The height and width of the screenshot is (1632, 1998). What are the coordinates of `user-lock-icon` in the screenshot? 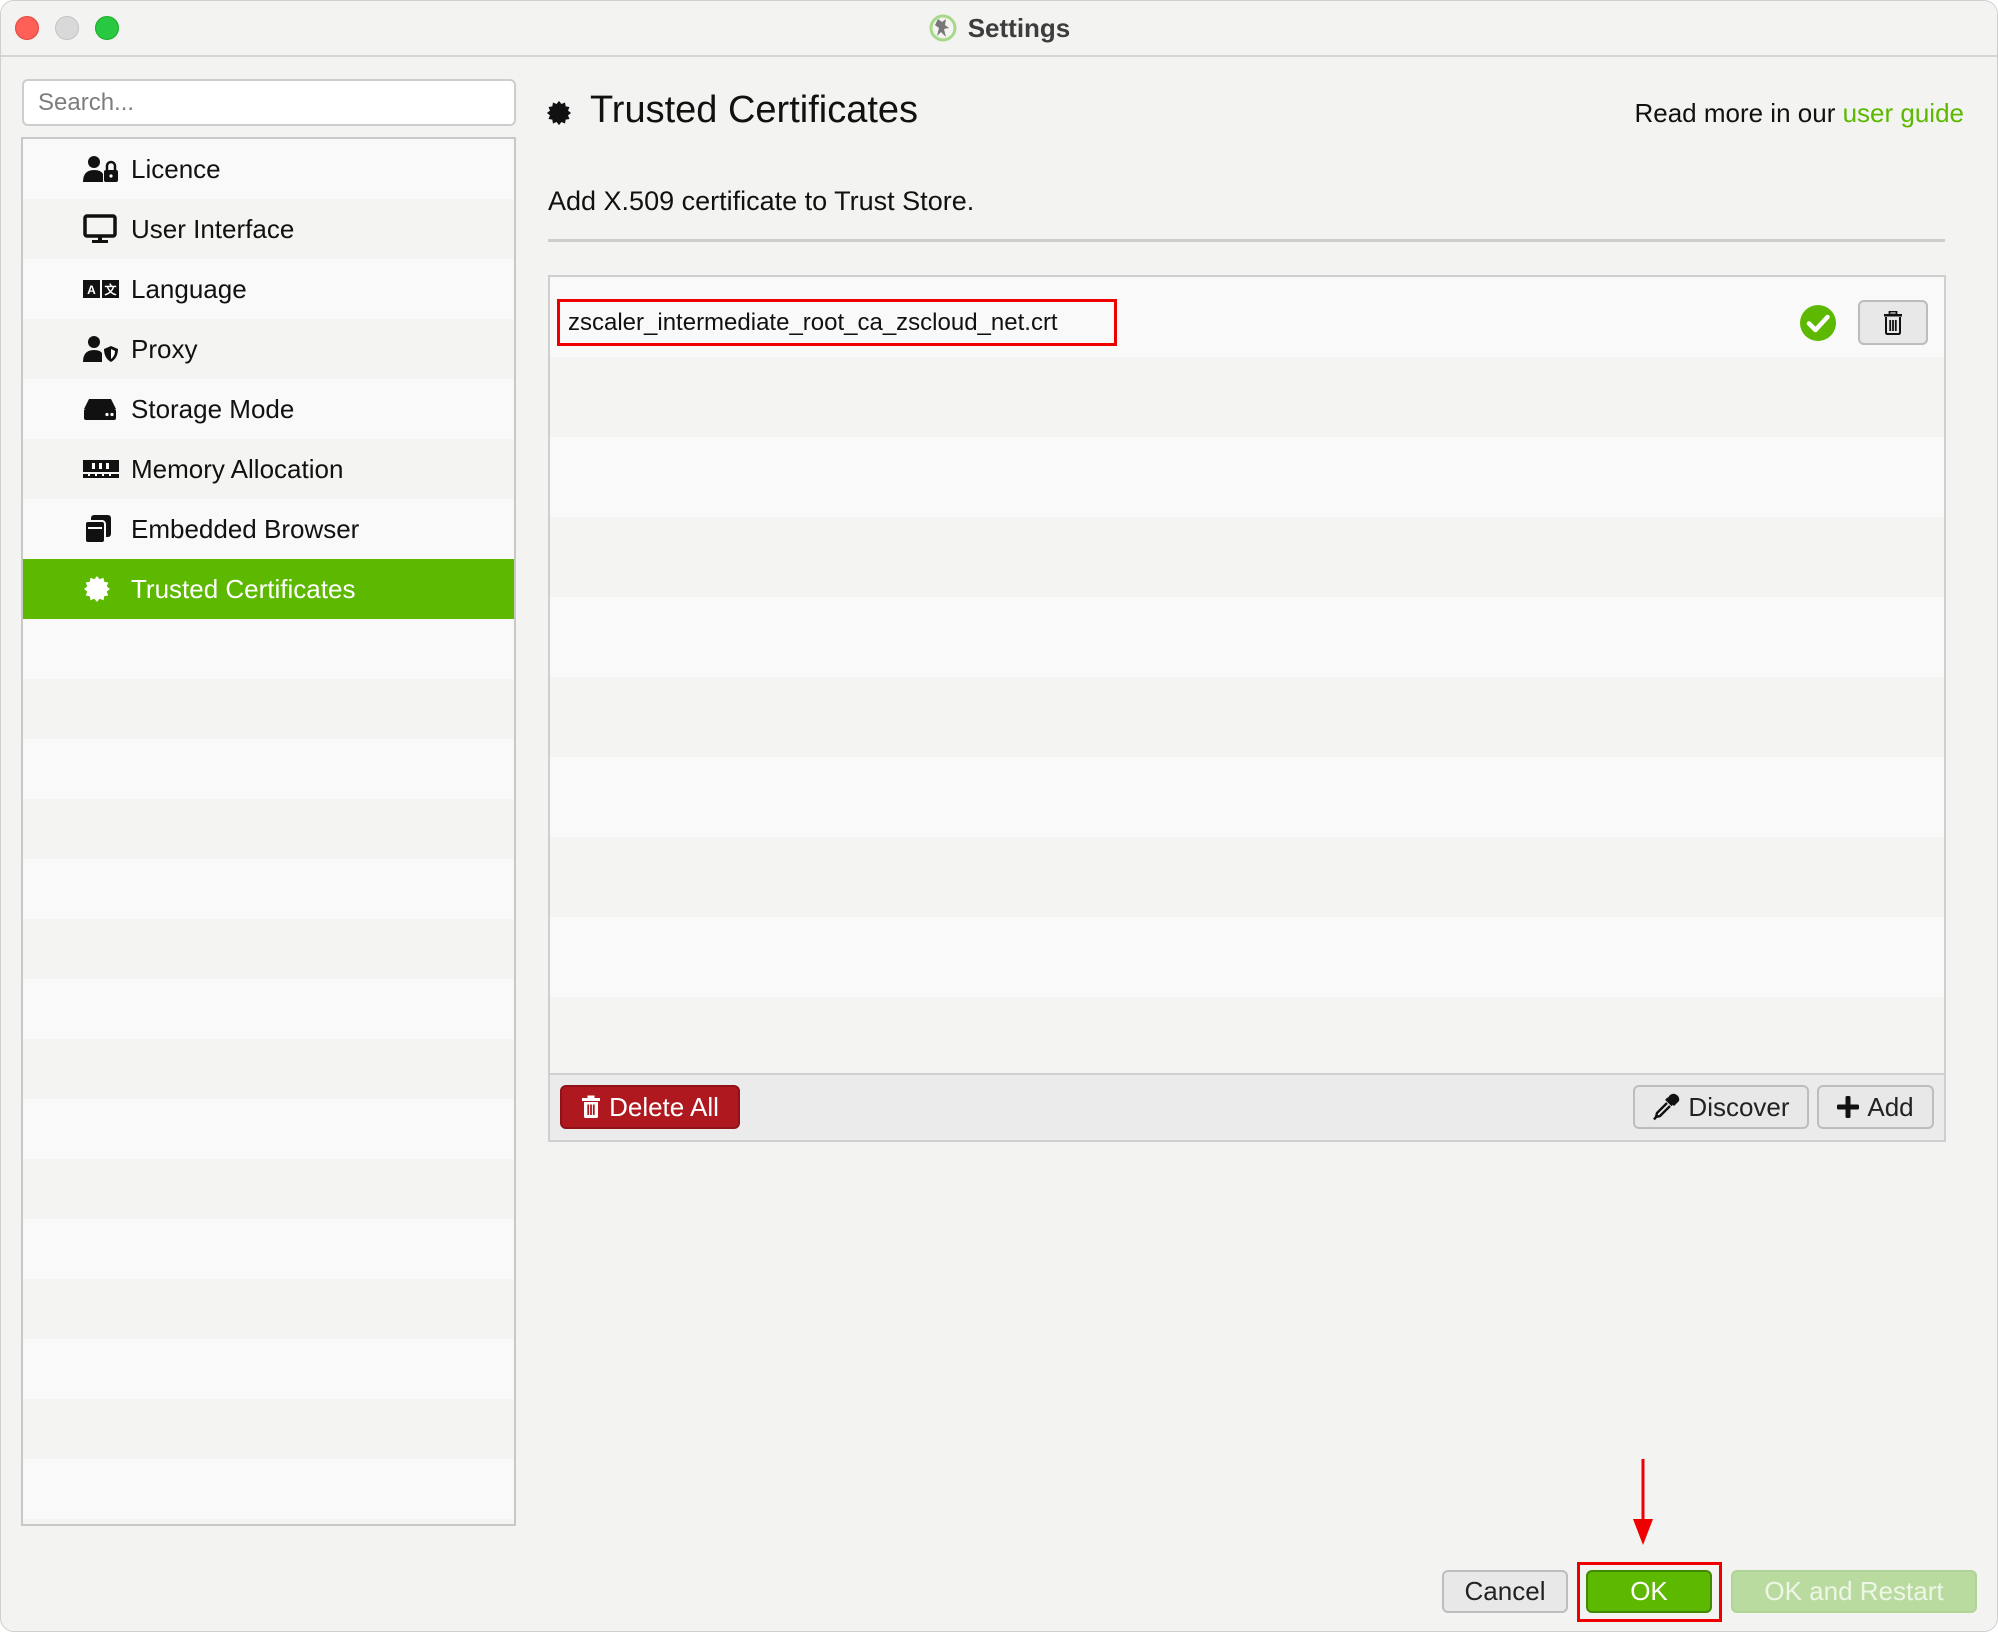 It's located at (101, 169).